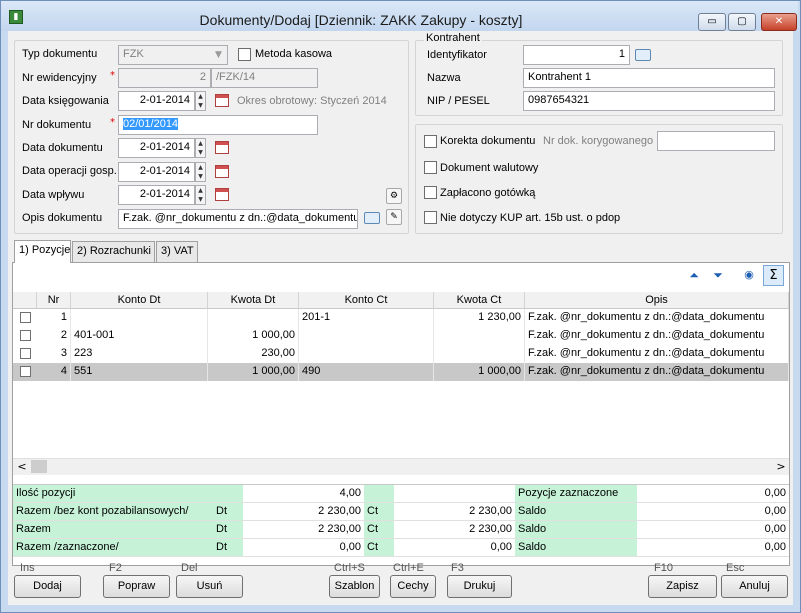  What do you see at coordinates (649, 101) in the screenshot?
I see `nip-pesel-input: 0987654321` at bounding box center [649, 101].